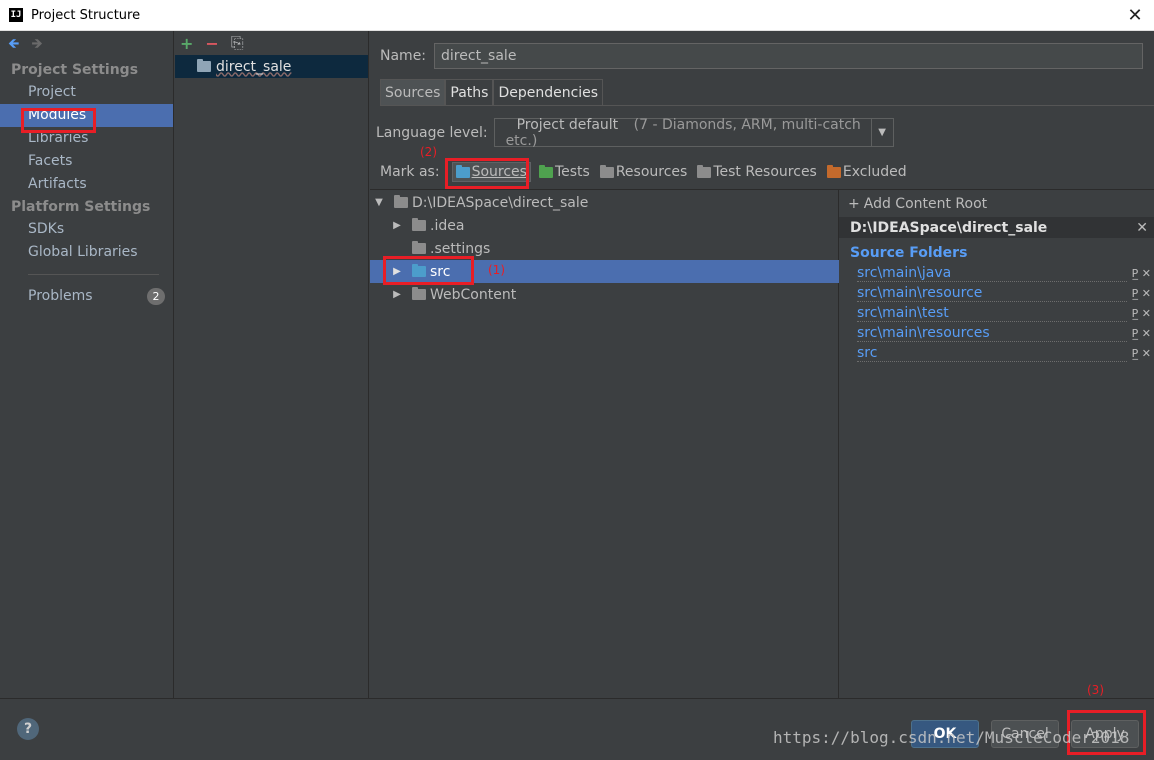  What do you see at coordinates (271, 43) in the screenshot?
I see `modules-toolbar: + − ⎘` at bounding box center [271, 43].